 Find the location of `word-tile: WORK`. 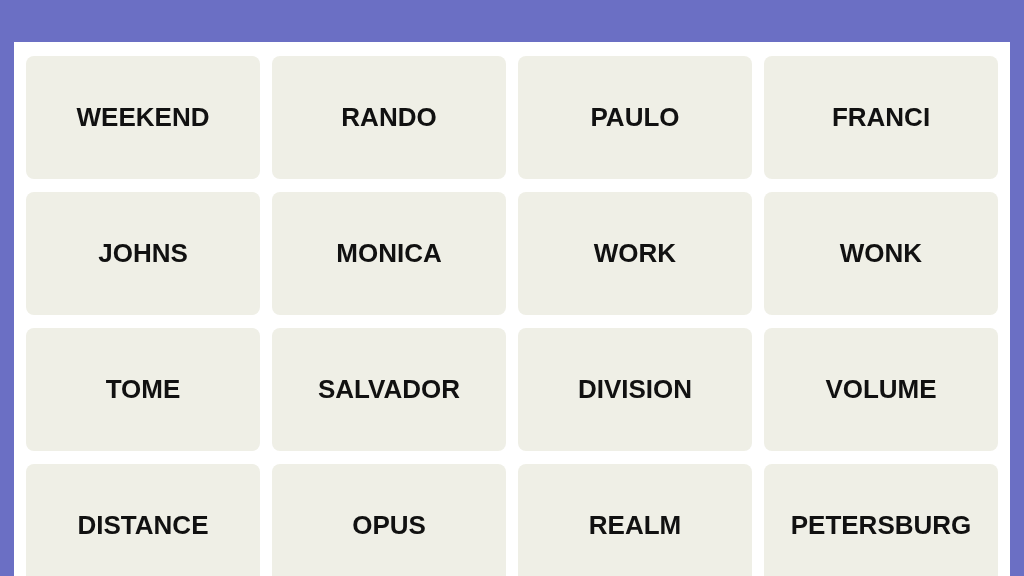

word-tile: WORK is located at coordinates (635, 253).